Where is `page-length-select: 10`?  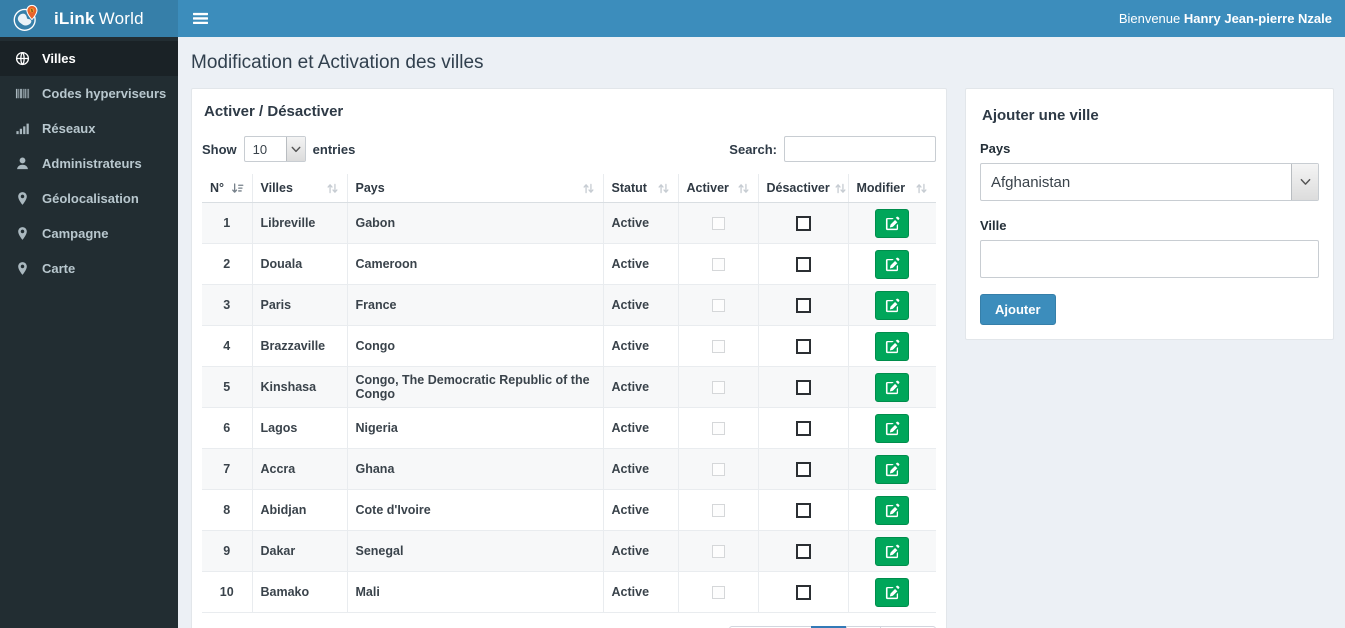
page-length-select: 10 is located at coordinates (274, 149).